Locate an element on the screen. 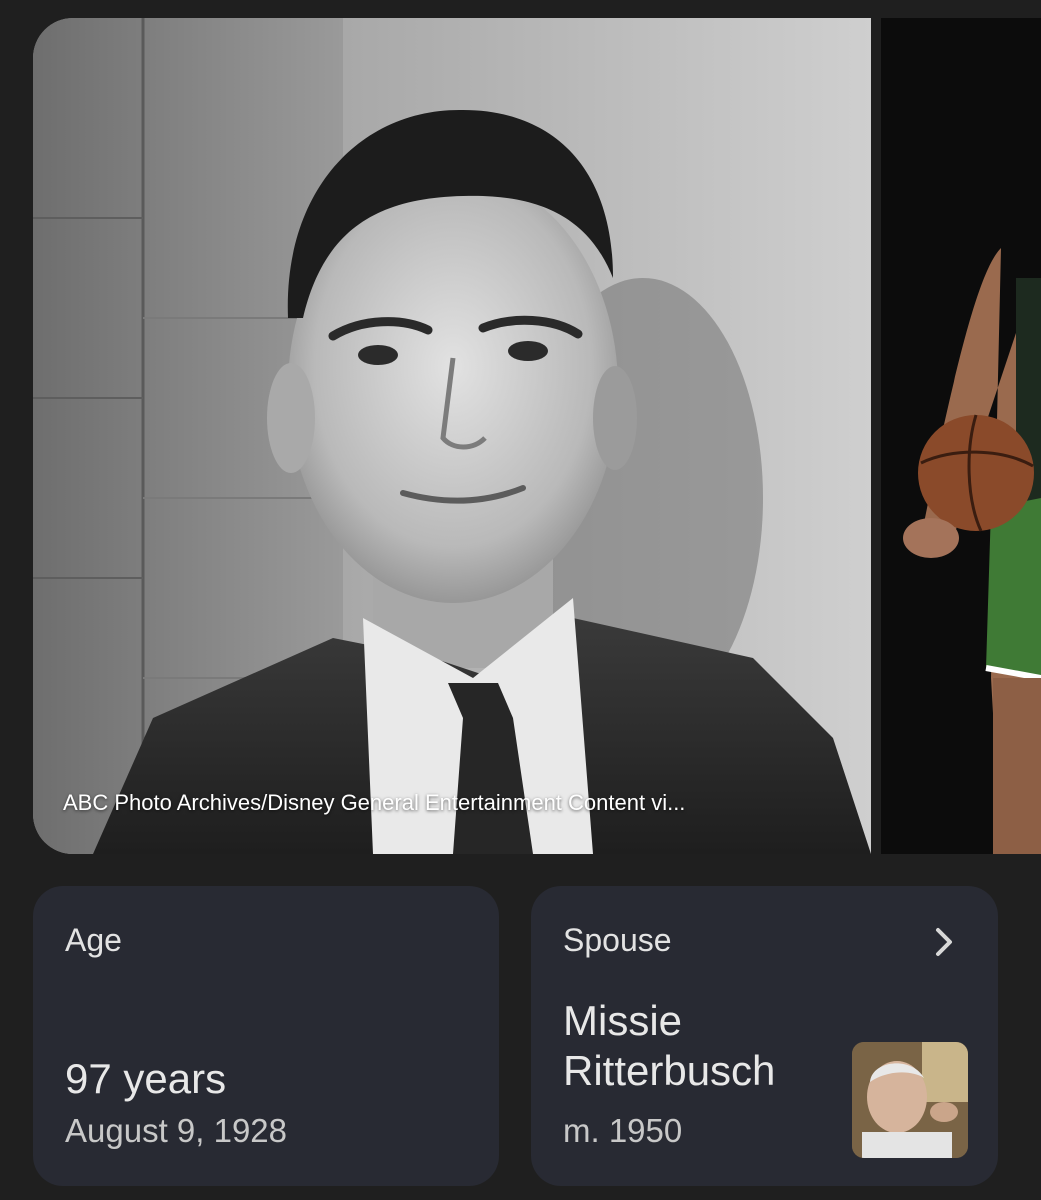  chevron-right-icon is located at coordinates (944, 942).